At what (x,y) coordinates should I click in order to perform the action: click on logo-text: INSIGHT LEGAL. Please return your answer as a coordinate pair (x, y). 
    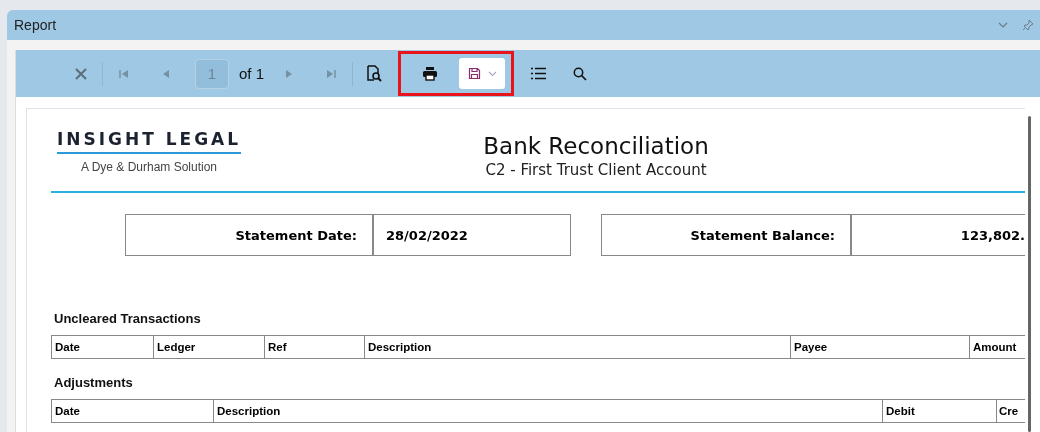
    Looking at the image, I should click on (149, 141).